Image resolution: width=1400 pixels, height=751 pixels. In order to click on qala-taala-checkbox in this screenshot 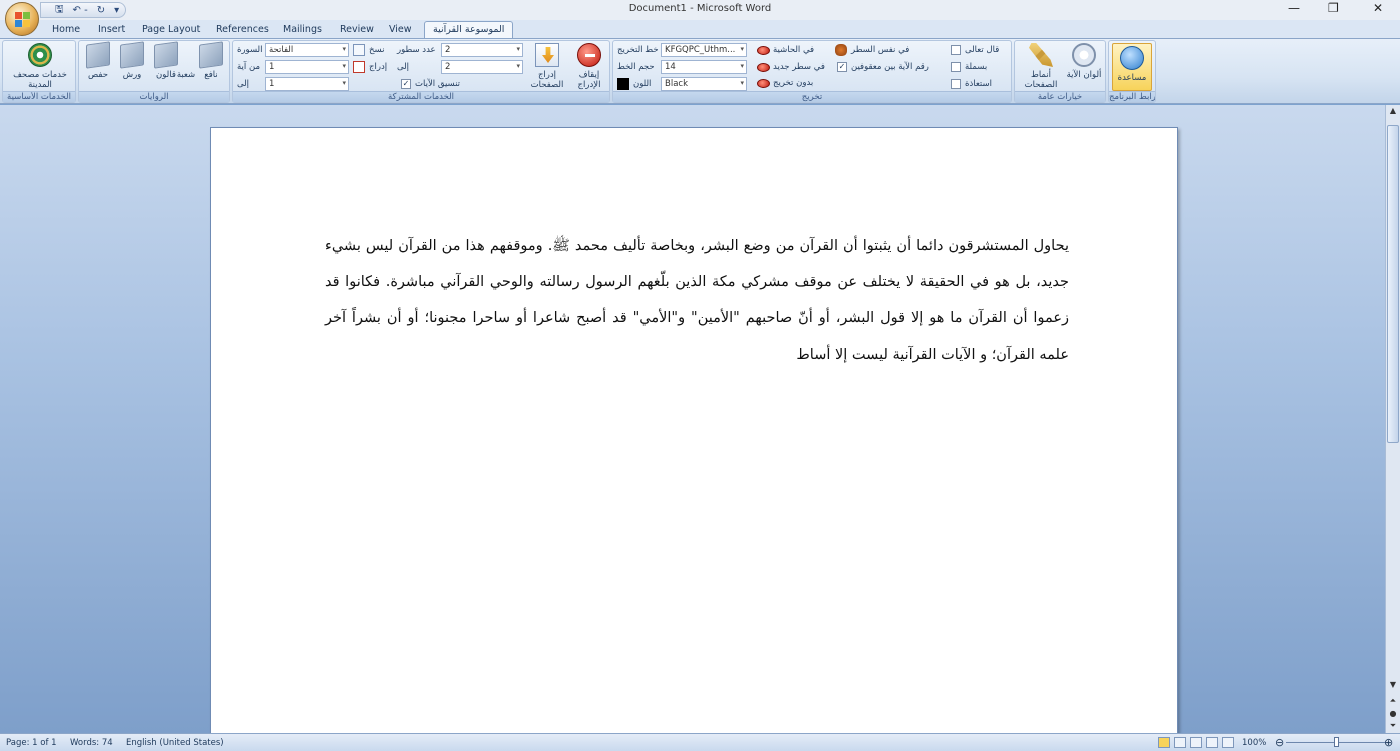, I will do `click(956, 50)`.